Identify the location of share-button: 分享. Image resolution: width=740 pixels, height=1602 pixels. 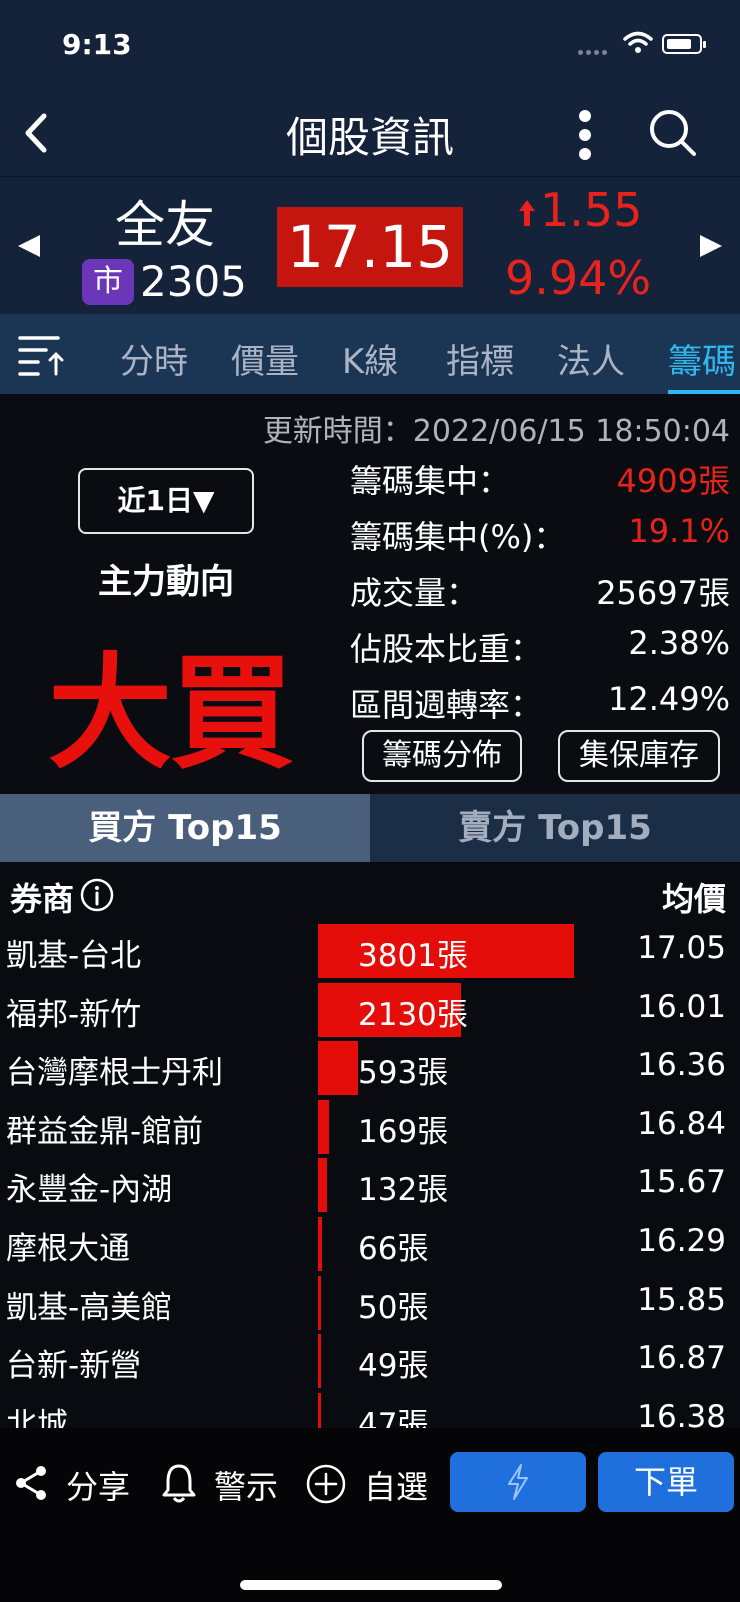
(98, 1485).